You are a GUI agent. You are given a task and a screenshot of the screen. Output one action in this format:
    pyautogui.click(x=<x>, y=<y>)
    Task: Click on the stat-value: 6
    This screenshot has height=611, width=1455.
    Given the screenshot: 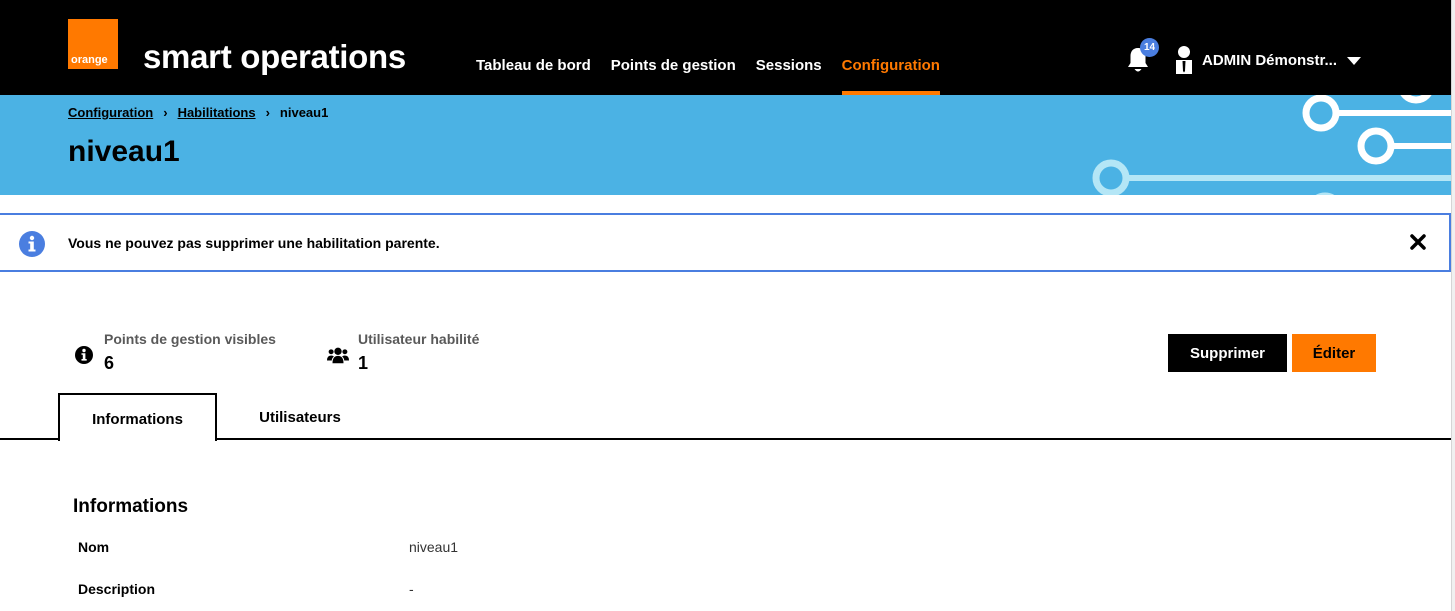 What is the action you would take?
    pyautogui.click(x=109, y=363)
    